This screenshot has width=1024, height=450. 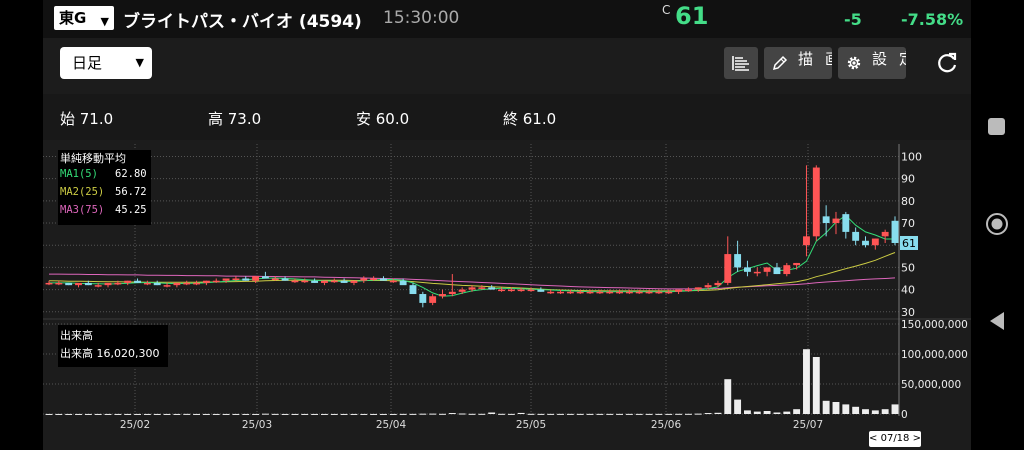 I want to click on recents-button, so click(x=996, y=126).